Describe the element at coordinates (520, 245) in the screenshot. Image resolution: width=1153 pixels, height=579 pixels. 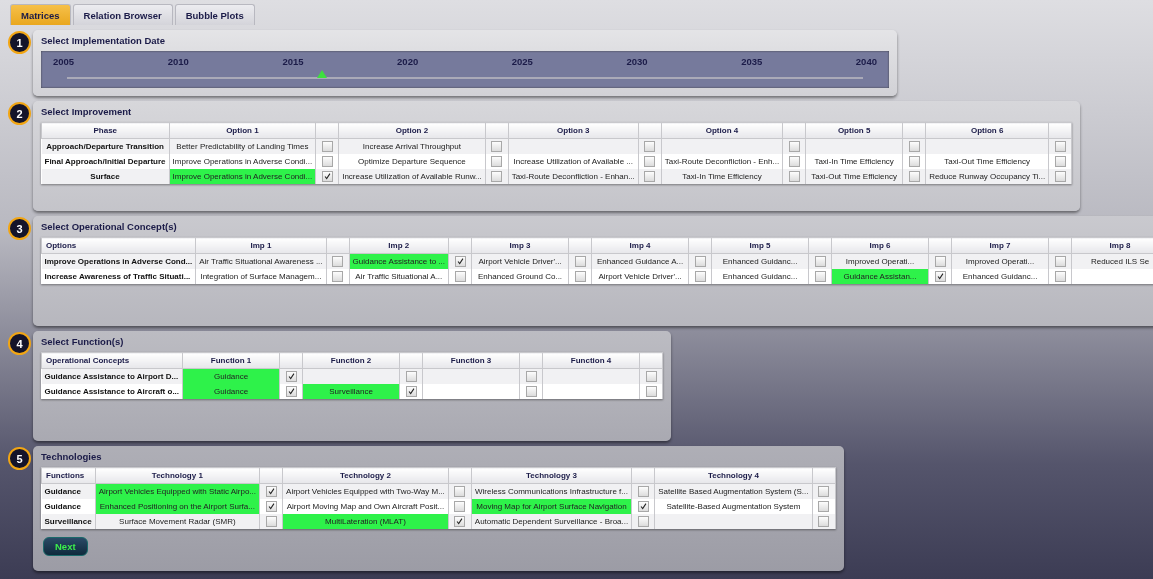
I see `column-header: Imp 3` at that location.